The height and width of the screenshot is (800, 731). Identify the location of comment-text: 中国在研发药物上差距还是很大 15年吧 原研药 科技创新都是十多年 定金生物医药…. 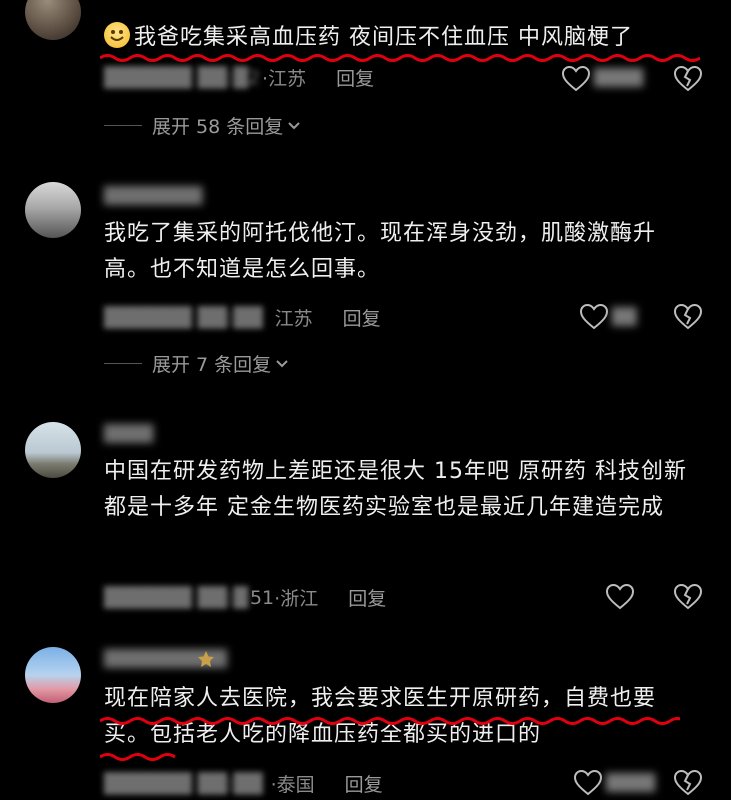
(395, 489).